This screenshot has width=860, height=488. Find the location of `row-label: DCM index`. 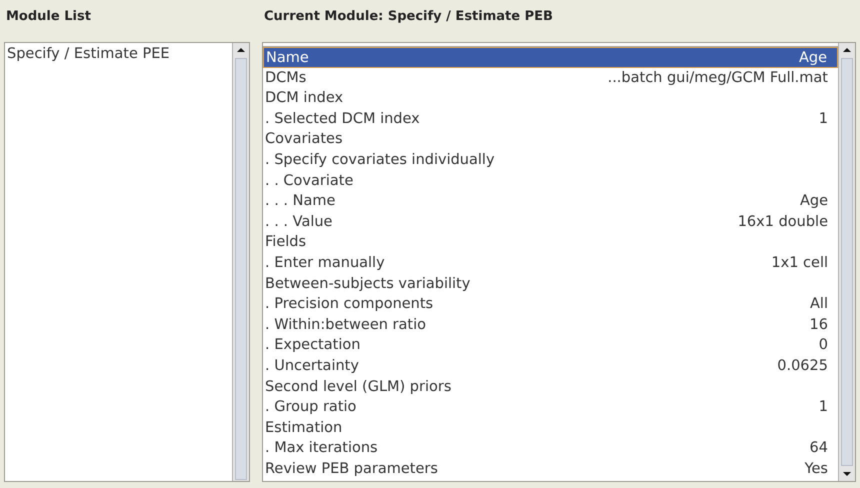

row-label: DCM index is located at coordinates (304, 98).